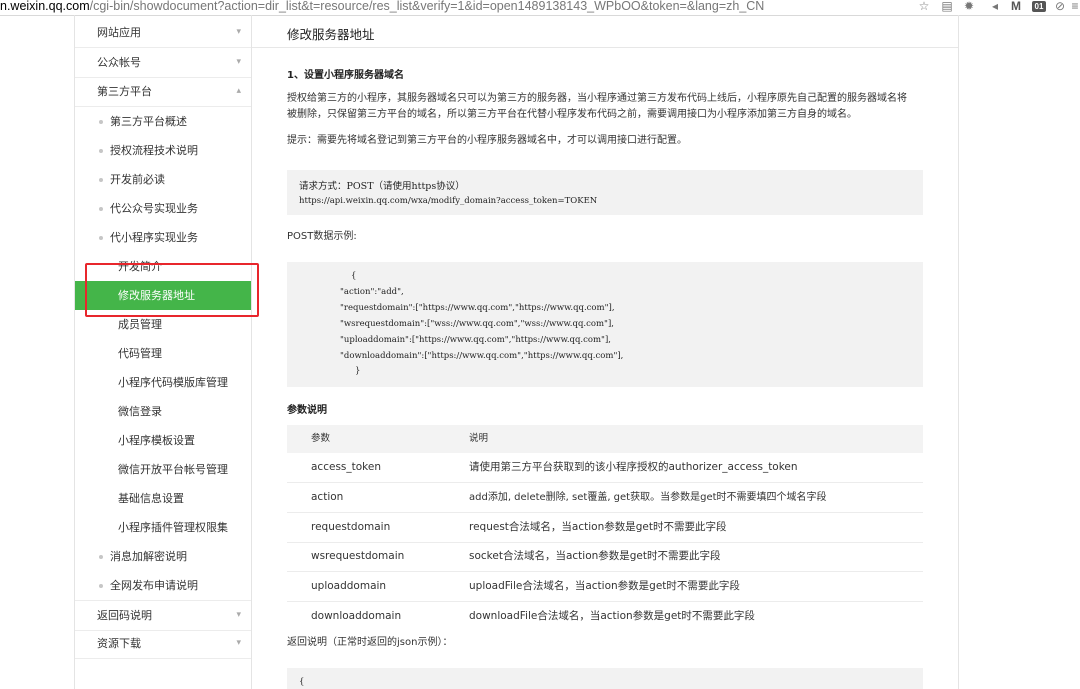  What do you see at coordinates (148, 556) in the screenshot?
I see `sidebar-item-label: 消息加解密说明` at bounding box center [148, 556].